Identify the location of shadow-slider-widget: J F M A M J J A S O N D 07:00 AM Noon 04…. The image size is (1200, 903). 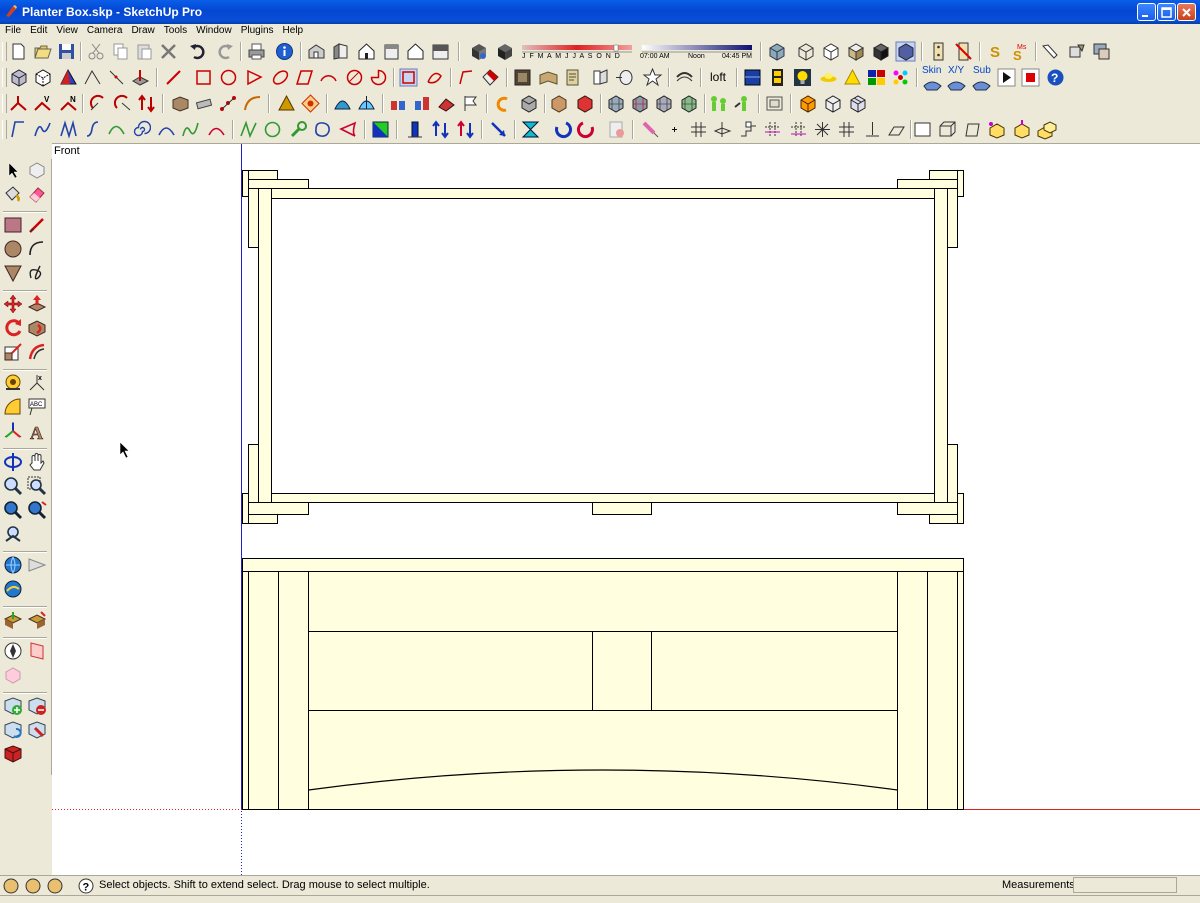
(637, 52).